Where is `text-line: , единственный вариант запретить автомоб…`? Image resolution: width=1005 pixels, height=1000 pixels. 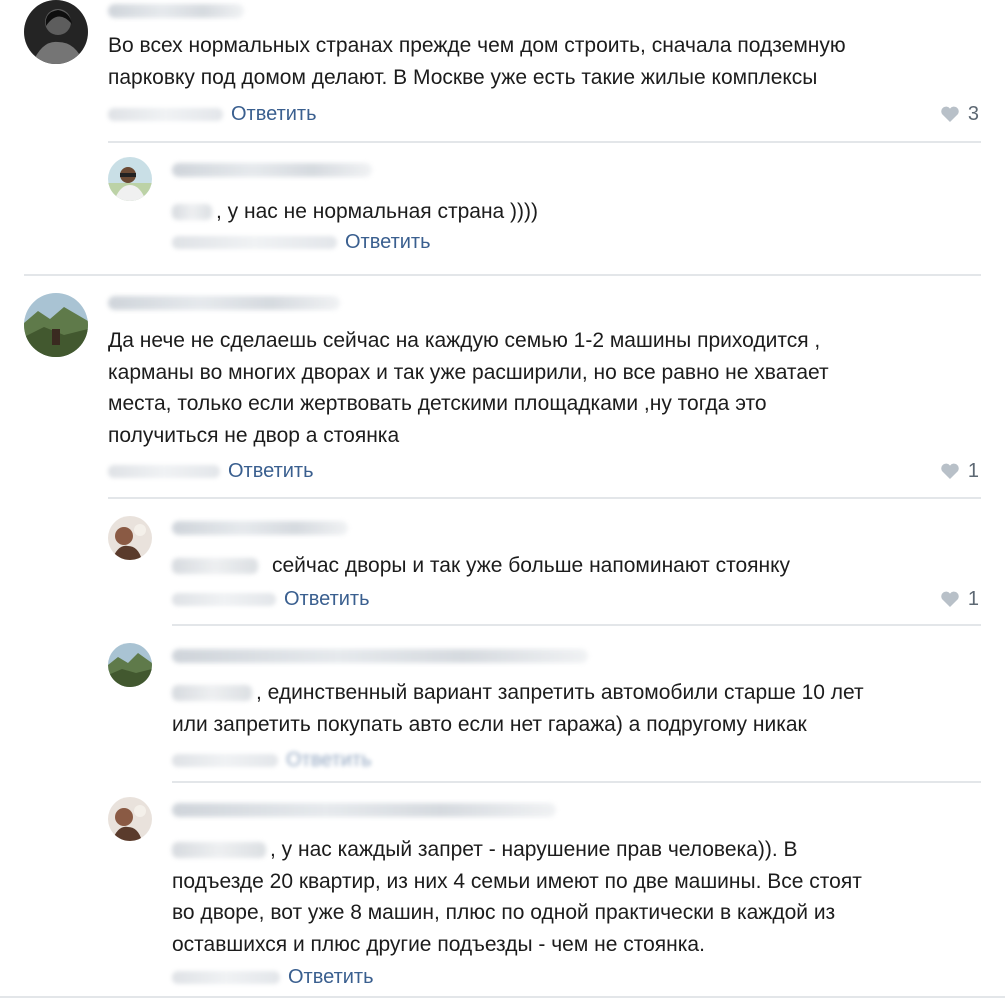
text-line: , единственный вариант запретить автомоб… is located at coordinates (518, 693).